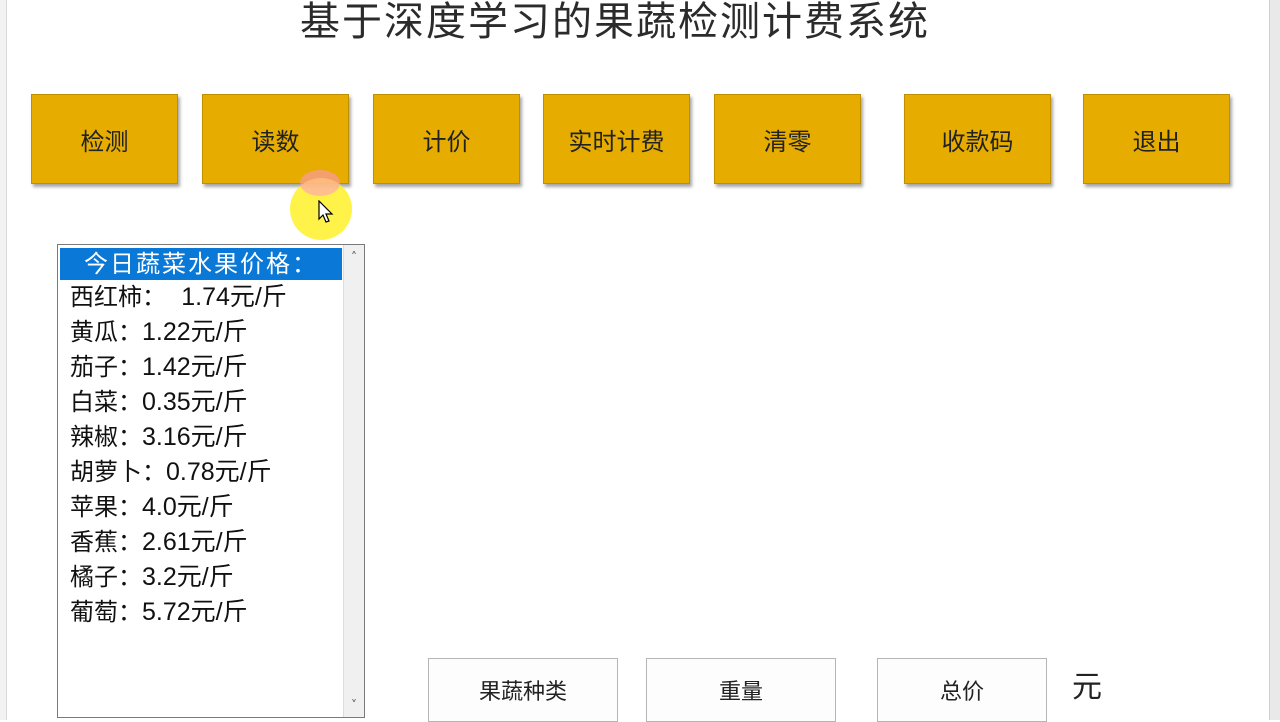 The image size is (1280, 722). Describe the element at coordinates (106, 332) in the screenshot. I see `item-name: 黄瓜：` at that location.